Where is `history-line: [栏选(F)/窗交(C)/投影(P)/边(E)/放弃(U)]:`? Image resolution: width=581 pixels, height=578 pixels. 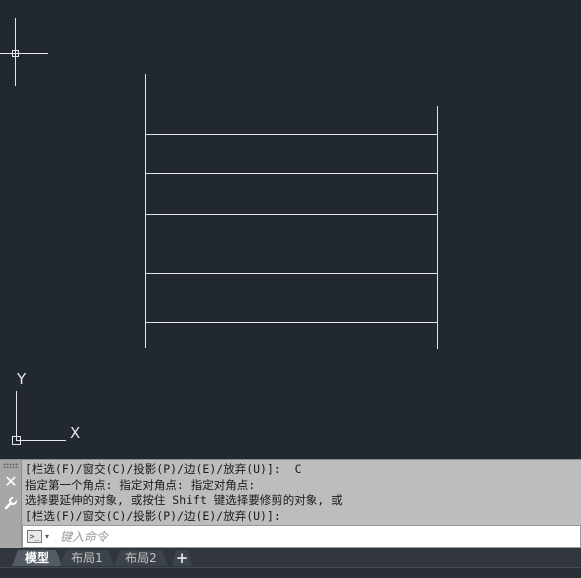 history-line: [栏选(F)/窗交(C)/投影(P)/边(E)/放弃(U)]: is located at coordinates (153, 515).